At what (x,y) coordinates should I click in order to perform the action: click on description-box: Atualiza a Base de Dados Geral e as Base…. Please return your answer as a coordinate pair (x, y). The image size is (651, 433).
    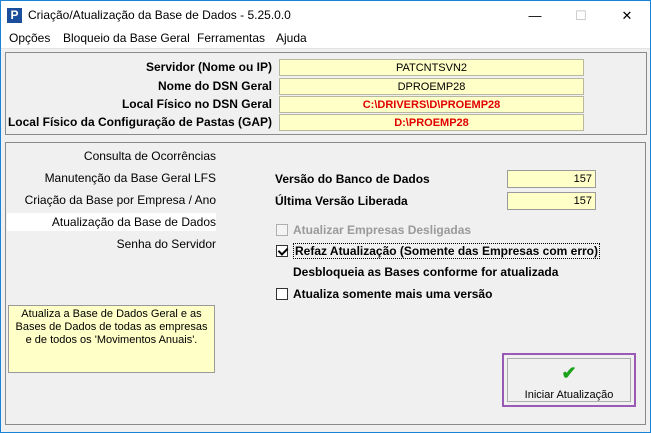
    Looking at the image, I should click on (111, 339).